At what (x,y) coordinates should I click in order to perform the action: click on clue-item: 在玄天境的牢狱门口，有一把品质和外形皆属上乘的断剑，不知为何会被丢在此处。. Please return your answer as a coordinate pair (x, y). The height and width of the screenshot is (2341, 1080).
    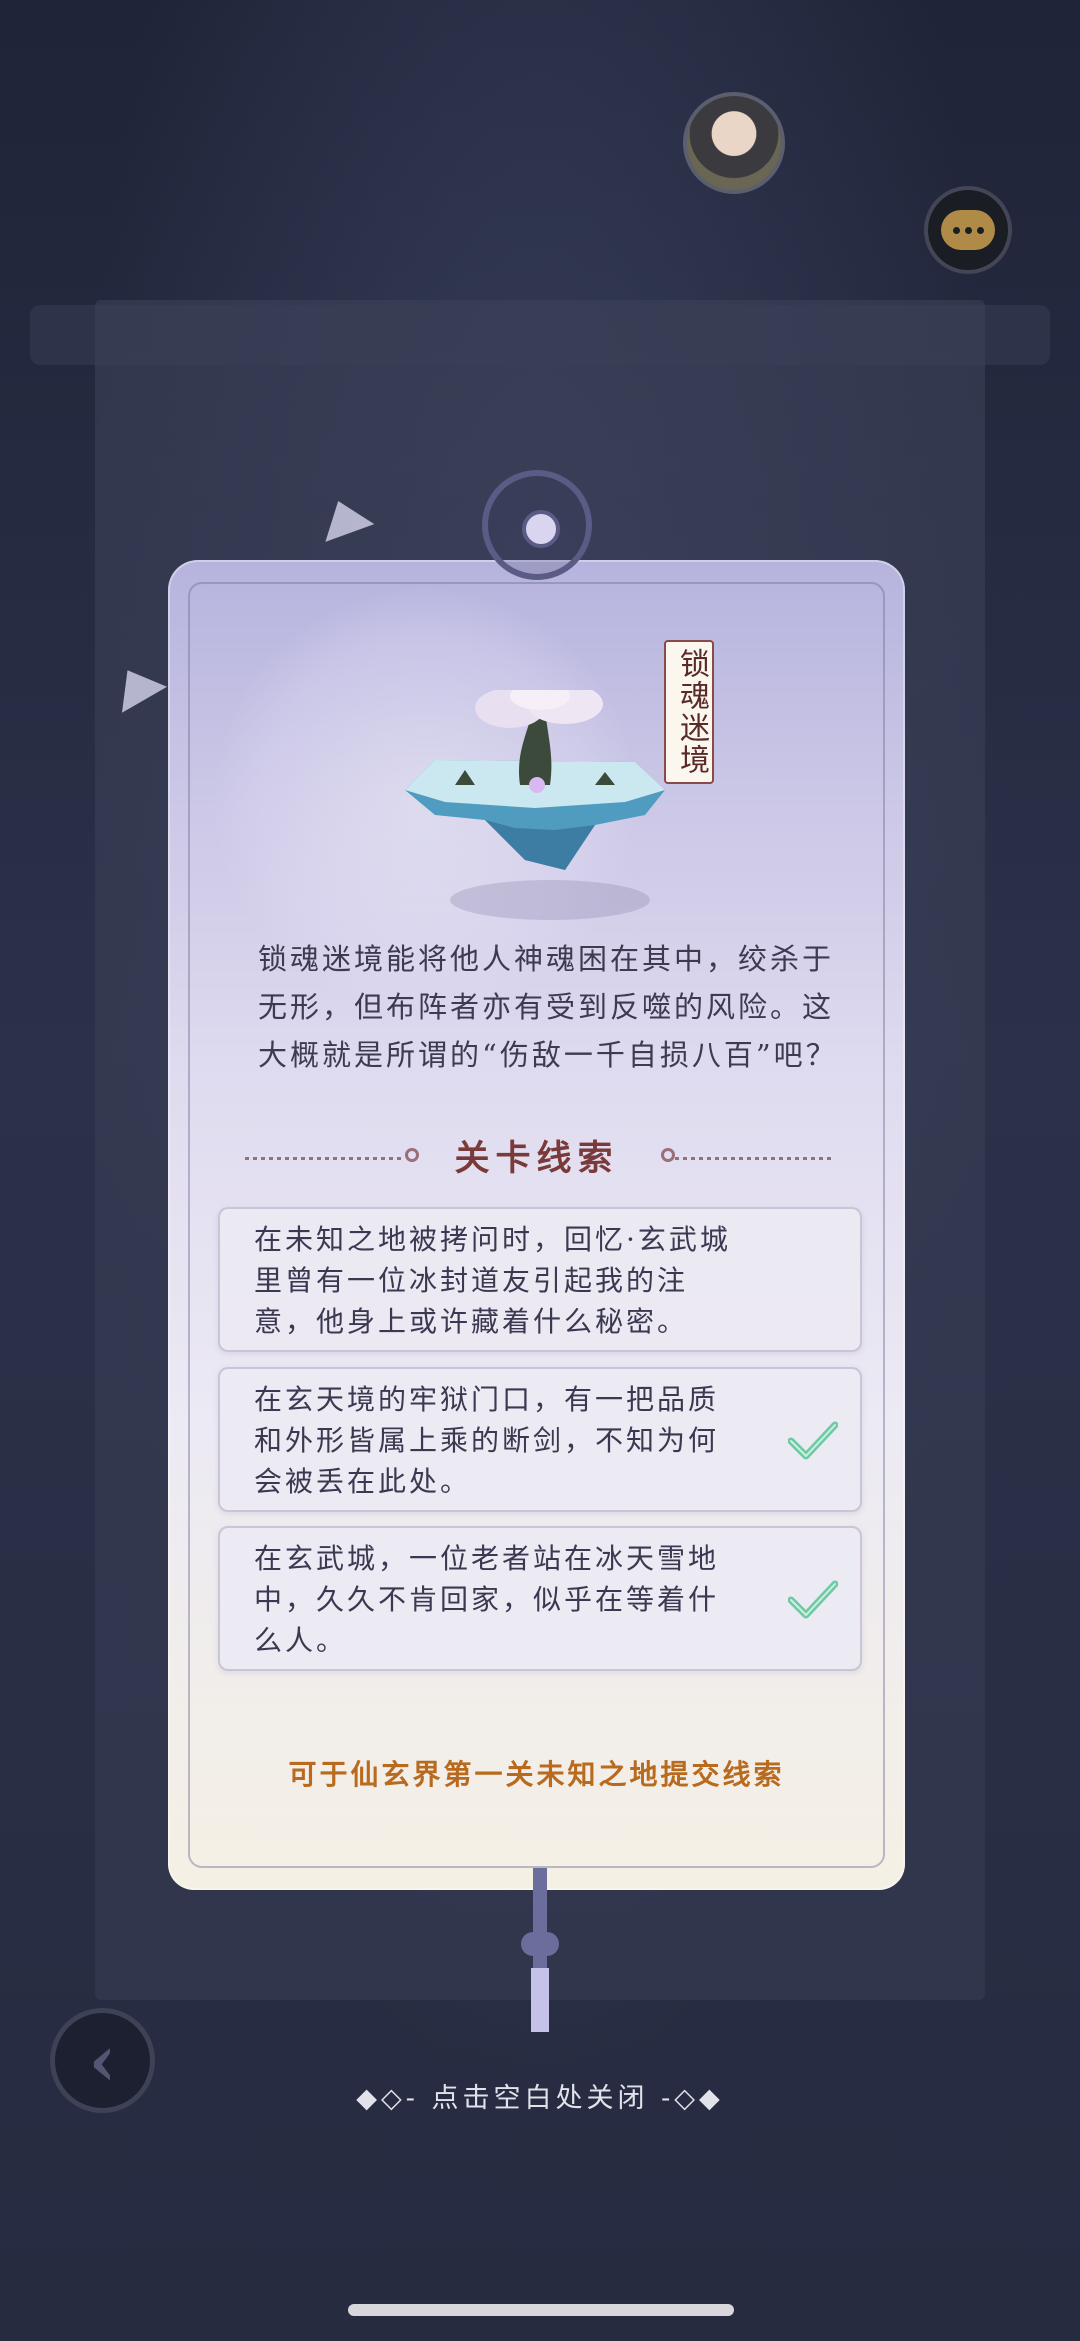
    Looking at the image, I should click on (540, 1439).